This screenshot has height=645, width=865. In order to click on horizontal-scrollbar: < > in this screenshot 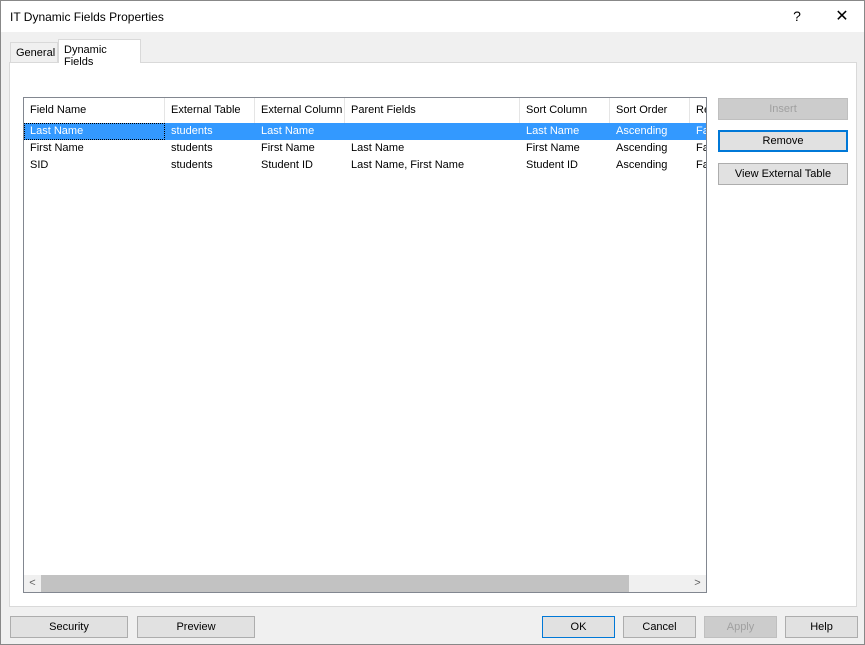, I will do `click(365, 583)`.